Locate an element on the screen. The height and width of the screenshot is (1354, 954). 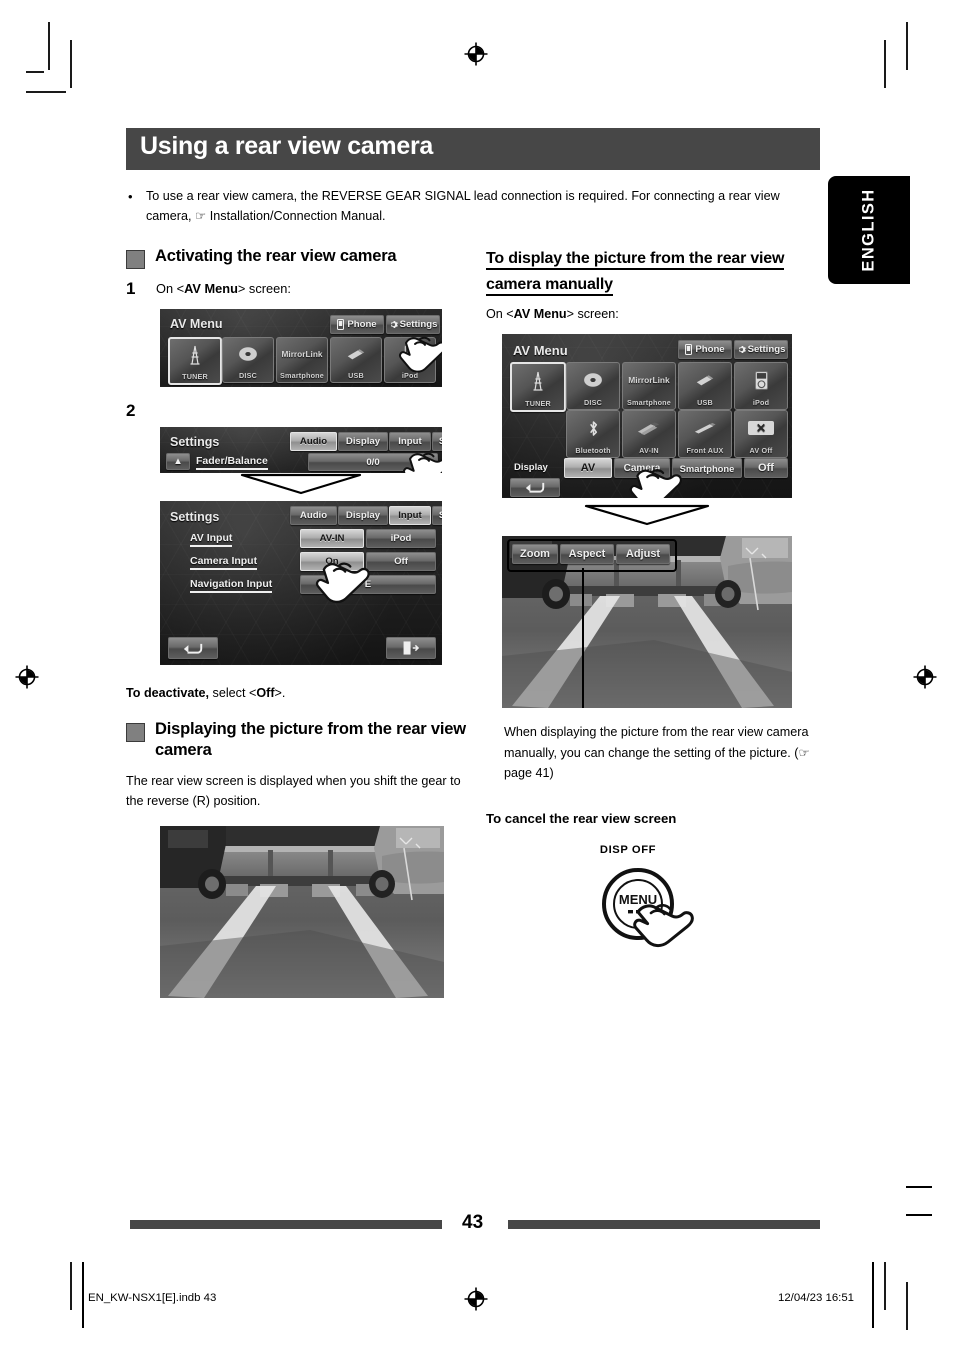
source-button-disc-1: DISC is located at coordinates (248, 360).